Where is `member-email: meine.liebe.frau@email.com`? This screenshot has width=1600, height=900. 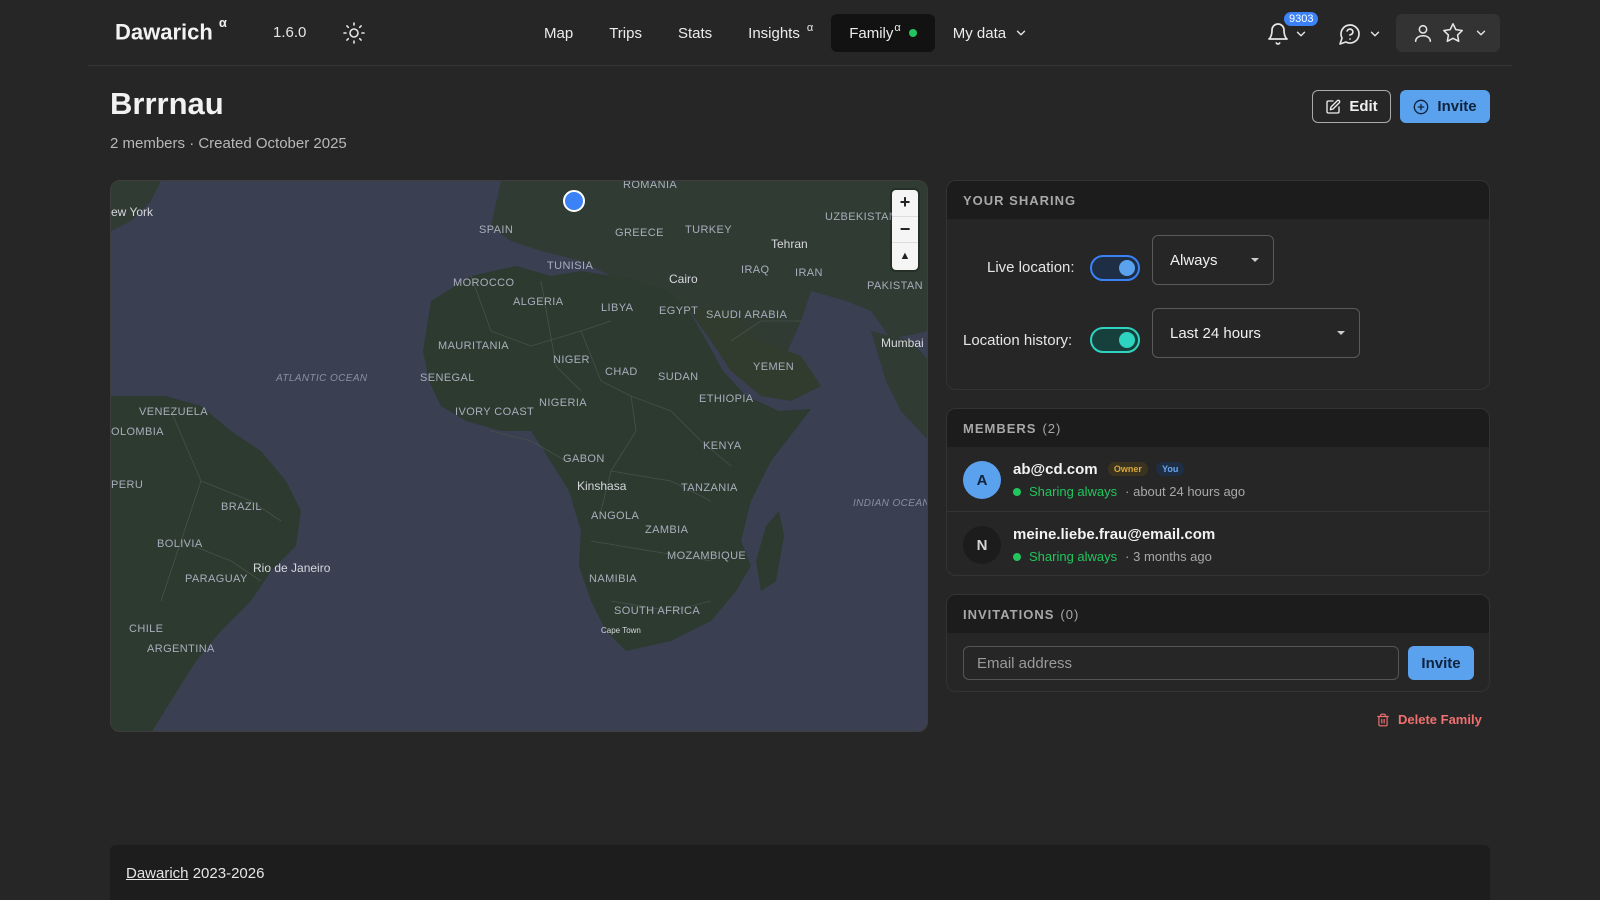 member-email: meine.liebe.frau@email.com is located at coordinates (1114, 534).